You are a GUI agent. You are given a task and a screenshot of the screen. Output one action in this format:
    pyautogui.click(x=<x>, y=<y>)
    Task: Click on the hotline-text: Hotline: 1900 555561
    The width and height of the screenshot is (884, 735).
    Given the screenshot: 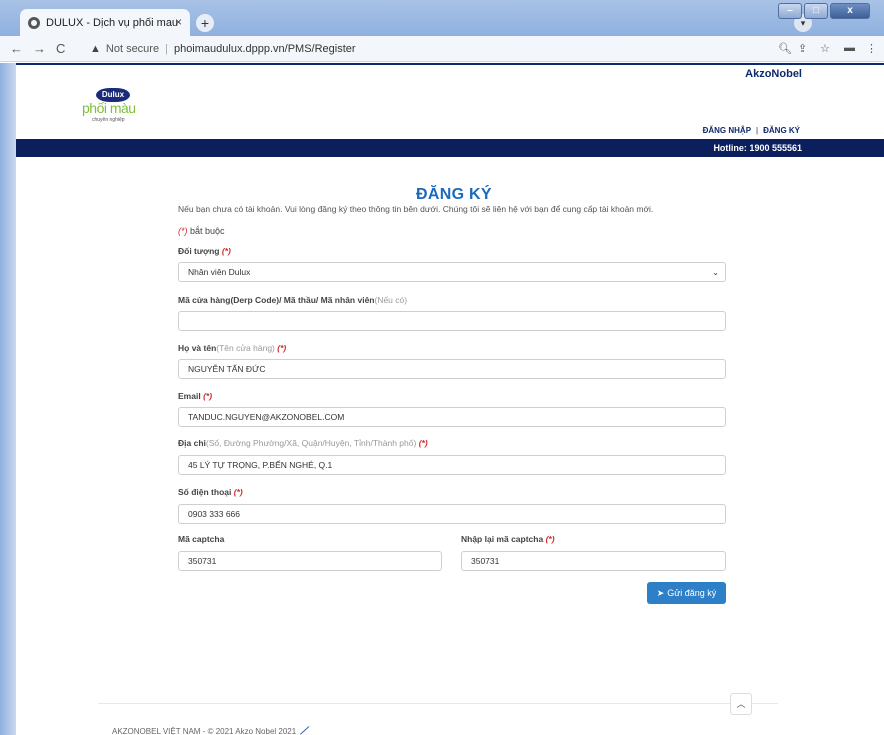 What is the action you would take?
    pyautogui.click(x=757, y=148)
    